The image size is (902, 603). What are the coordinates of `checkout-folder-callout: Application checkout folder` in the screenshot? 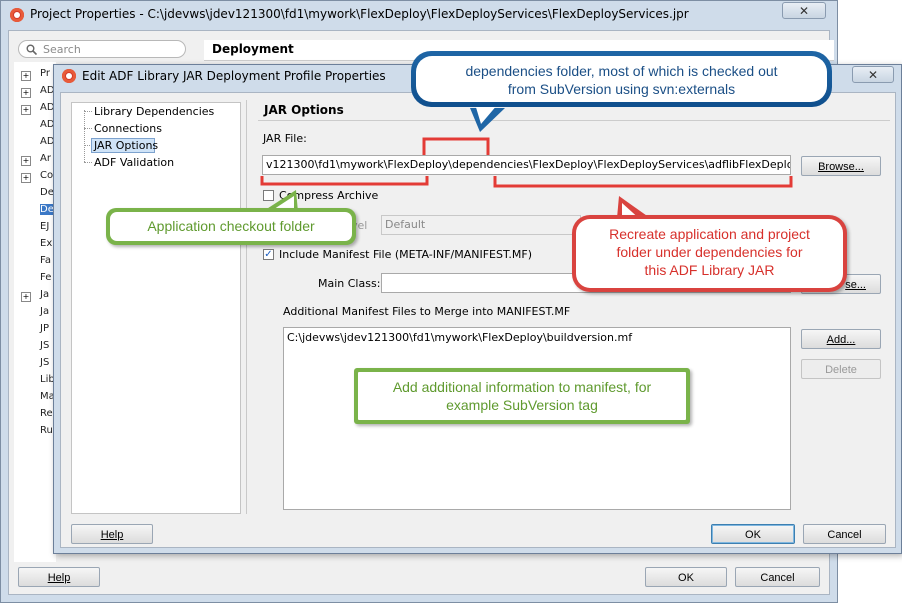 It's located at (231, 226).